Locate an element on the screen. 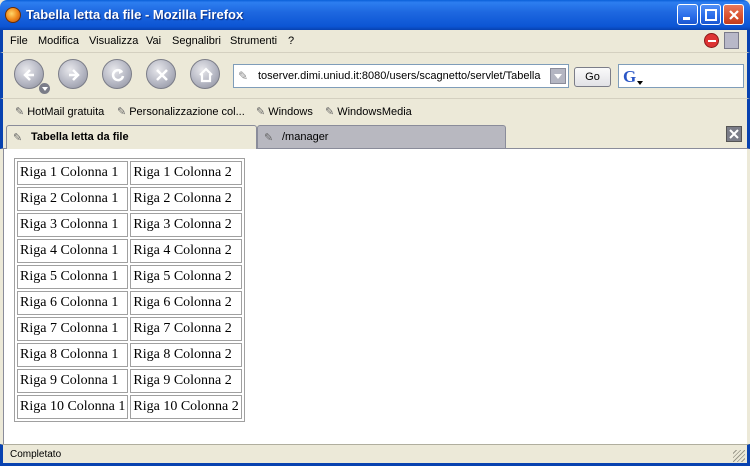 The image size is (750, 466). url-bar: ✎ is located at coordinates (401, 76).